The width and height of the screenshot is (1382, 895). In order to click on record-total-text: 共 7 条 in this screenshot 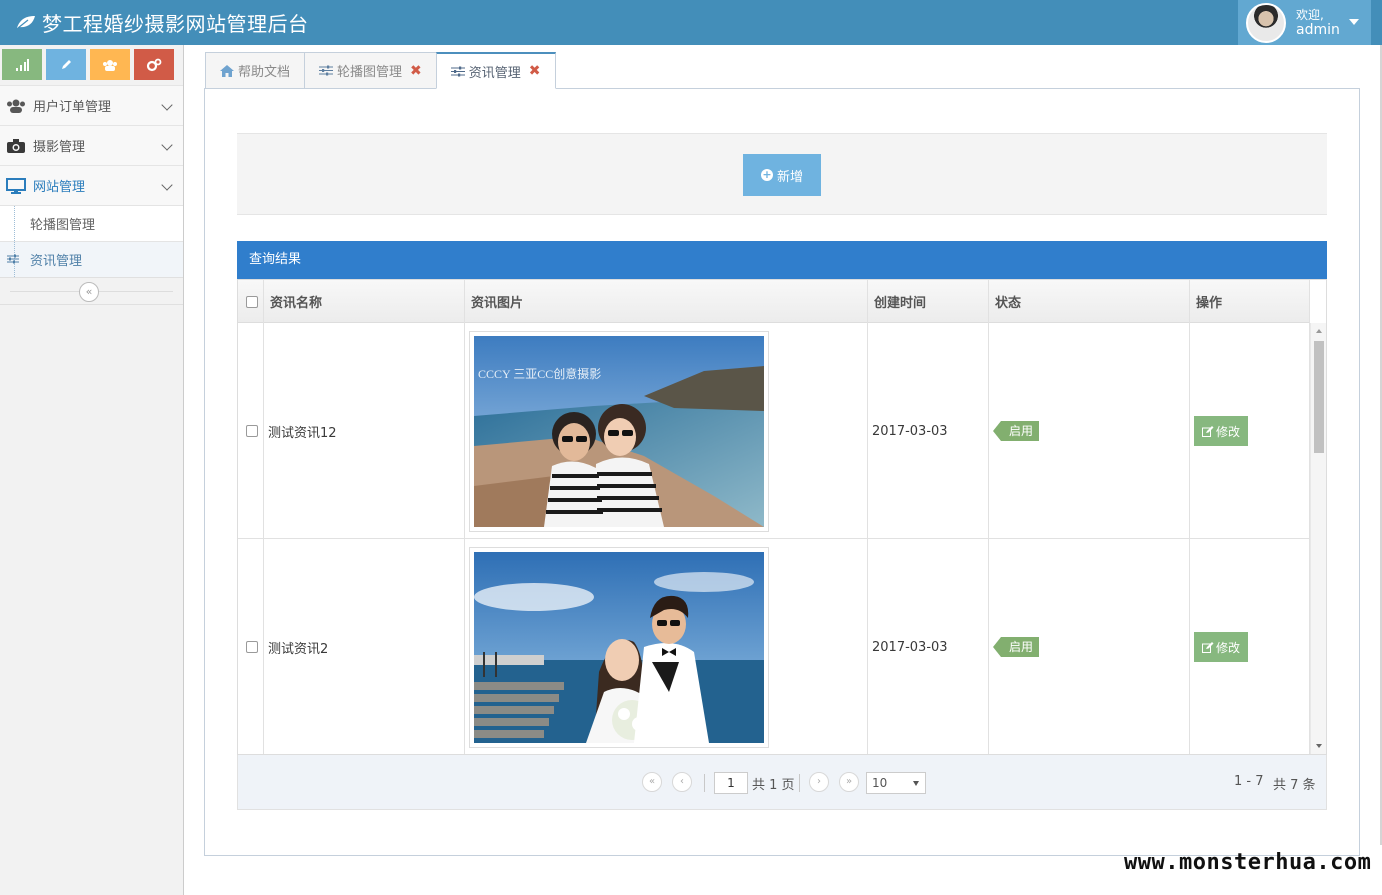, I will do `click(1294, 785)`.